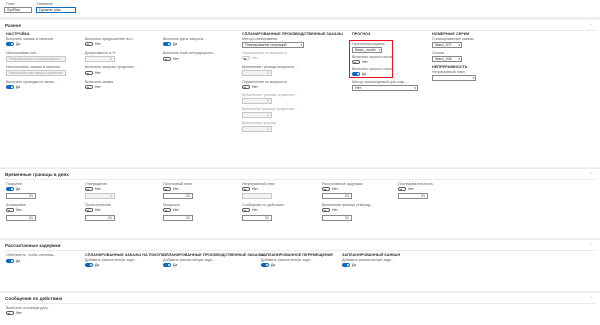  I want to click on session-seq-value: Ward_206, so click(443, 59).